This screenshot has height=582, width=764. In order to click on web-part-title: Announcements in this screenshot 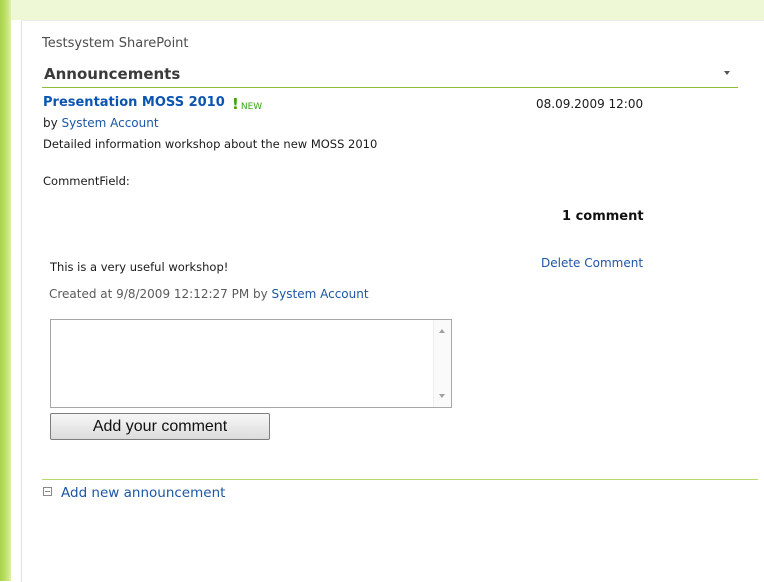, I will do `click(112, 74)`.